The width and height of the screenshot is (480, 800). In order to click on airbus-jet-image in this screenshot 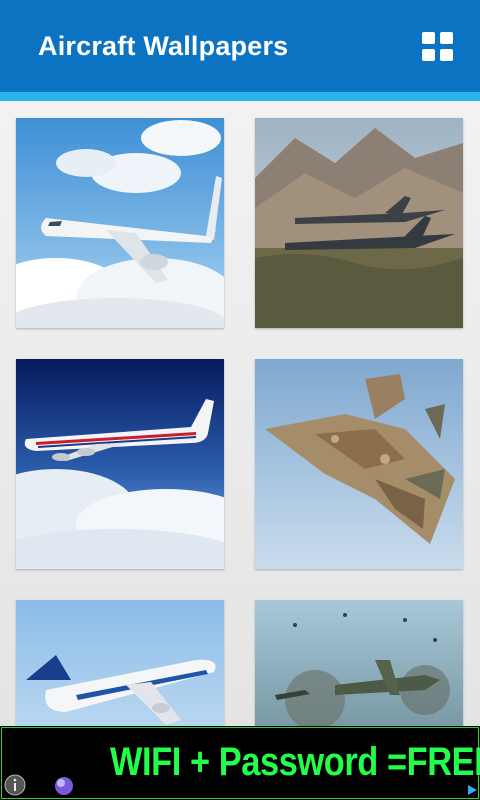, I will do `click(120, 663)`.